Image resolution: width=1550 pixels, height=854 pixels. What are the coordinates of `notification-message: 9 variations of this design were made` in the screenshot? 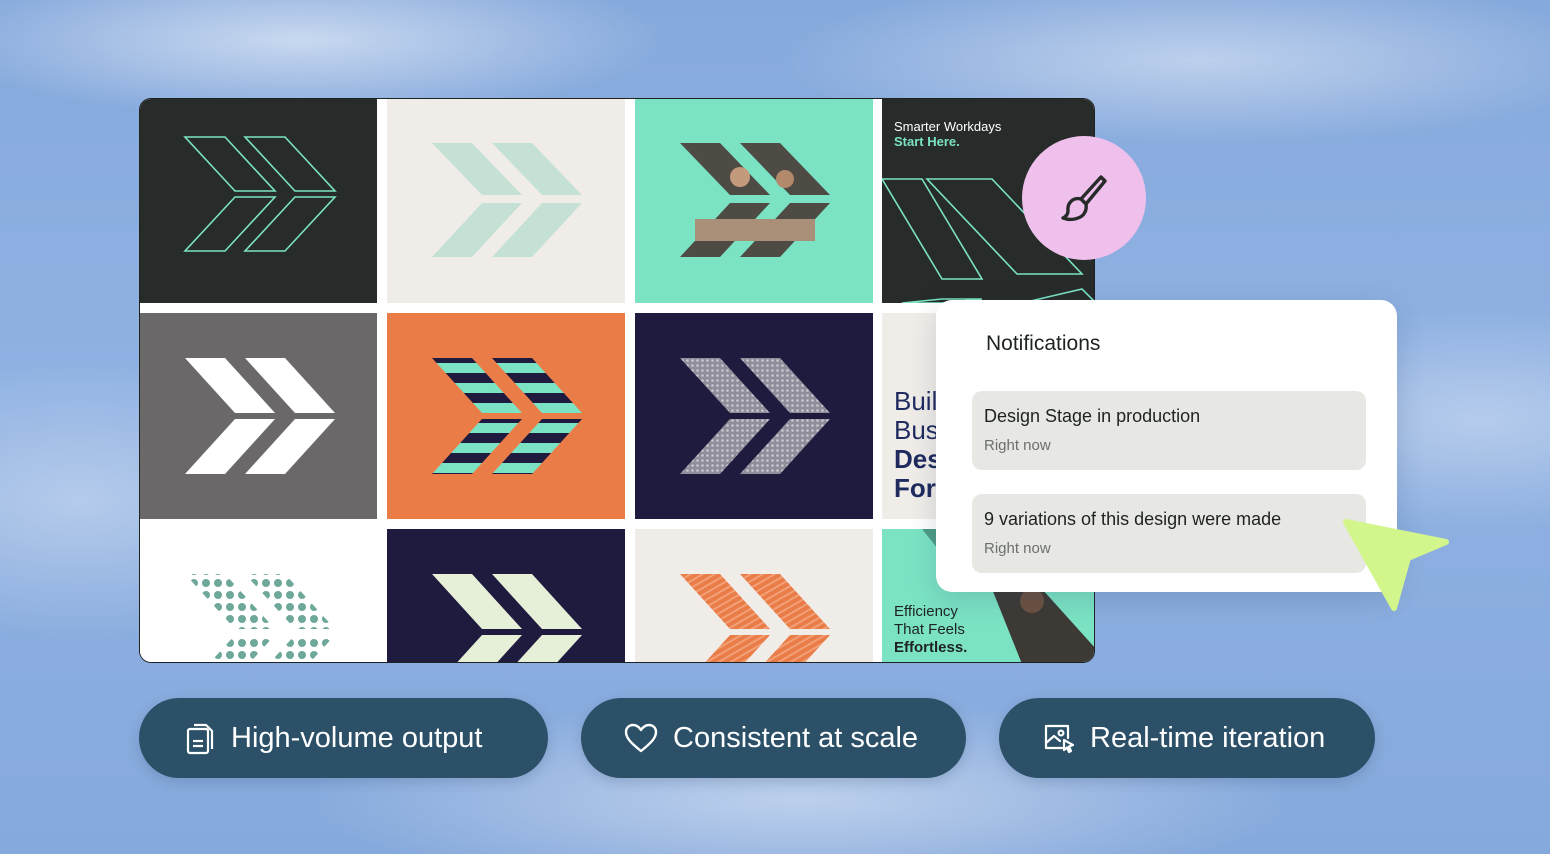 It's located at (1133, 519).